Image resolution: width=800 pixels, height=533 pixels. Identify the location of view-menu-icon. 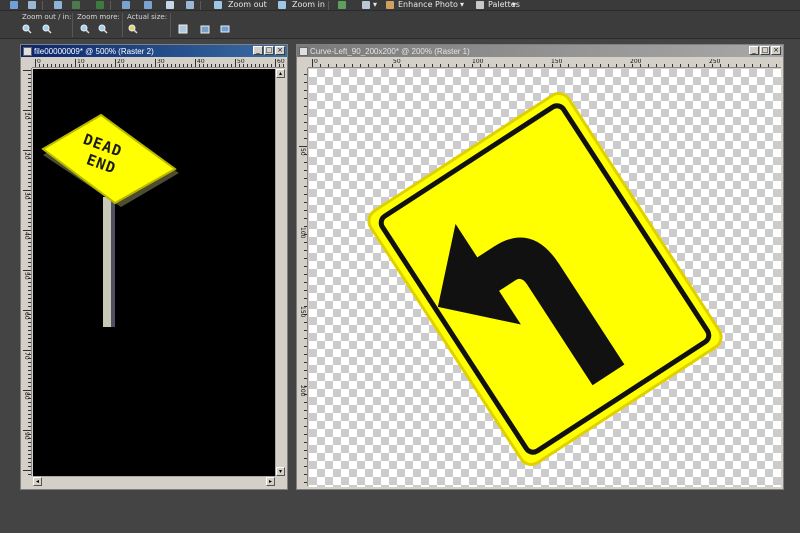
(366, 5).